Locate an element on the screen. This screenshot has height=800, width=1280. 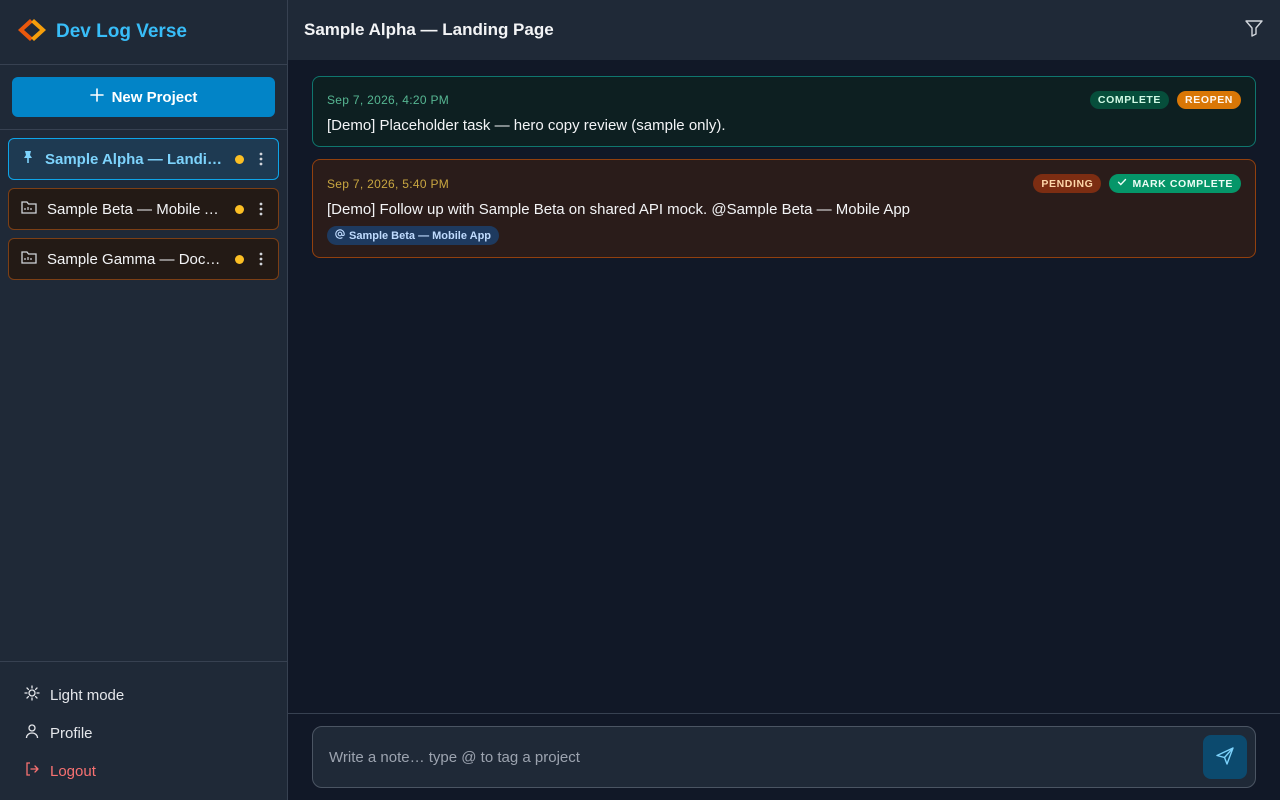
note-badges: PENDING MARK COMPLETE is located at coordinates (1137, 183).